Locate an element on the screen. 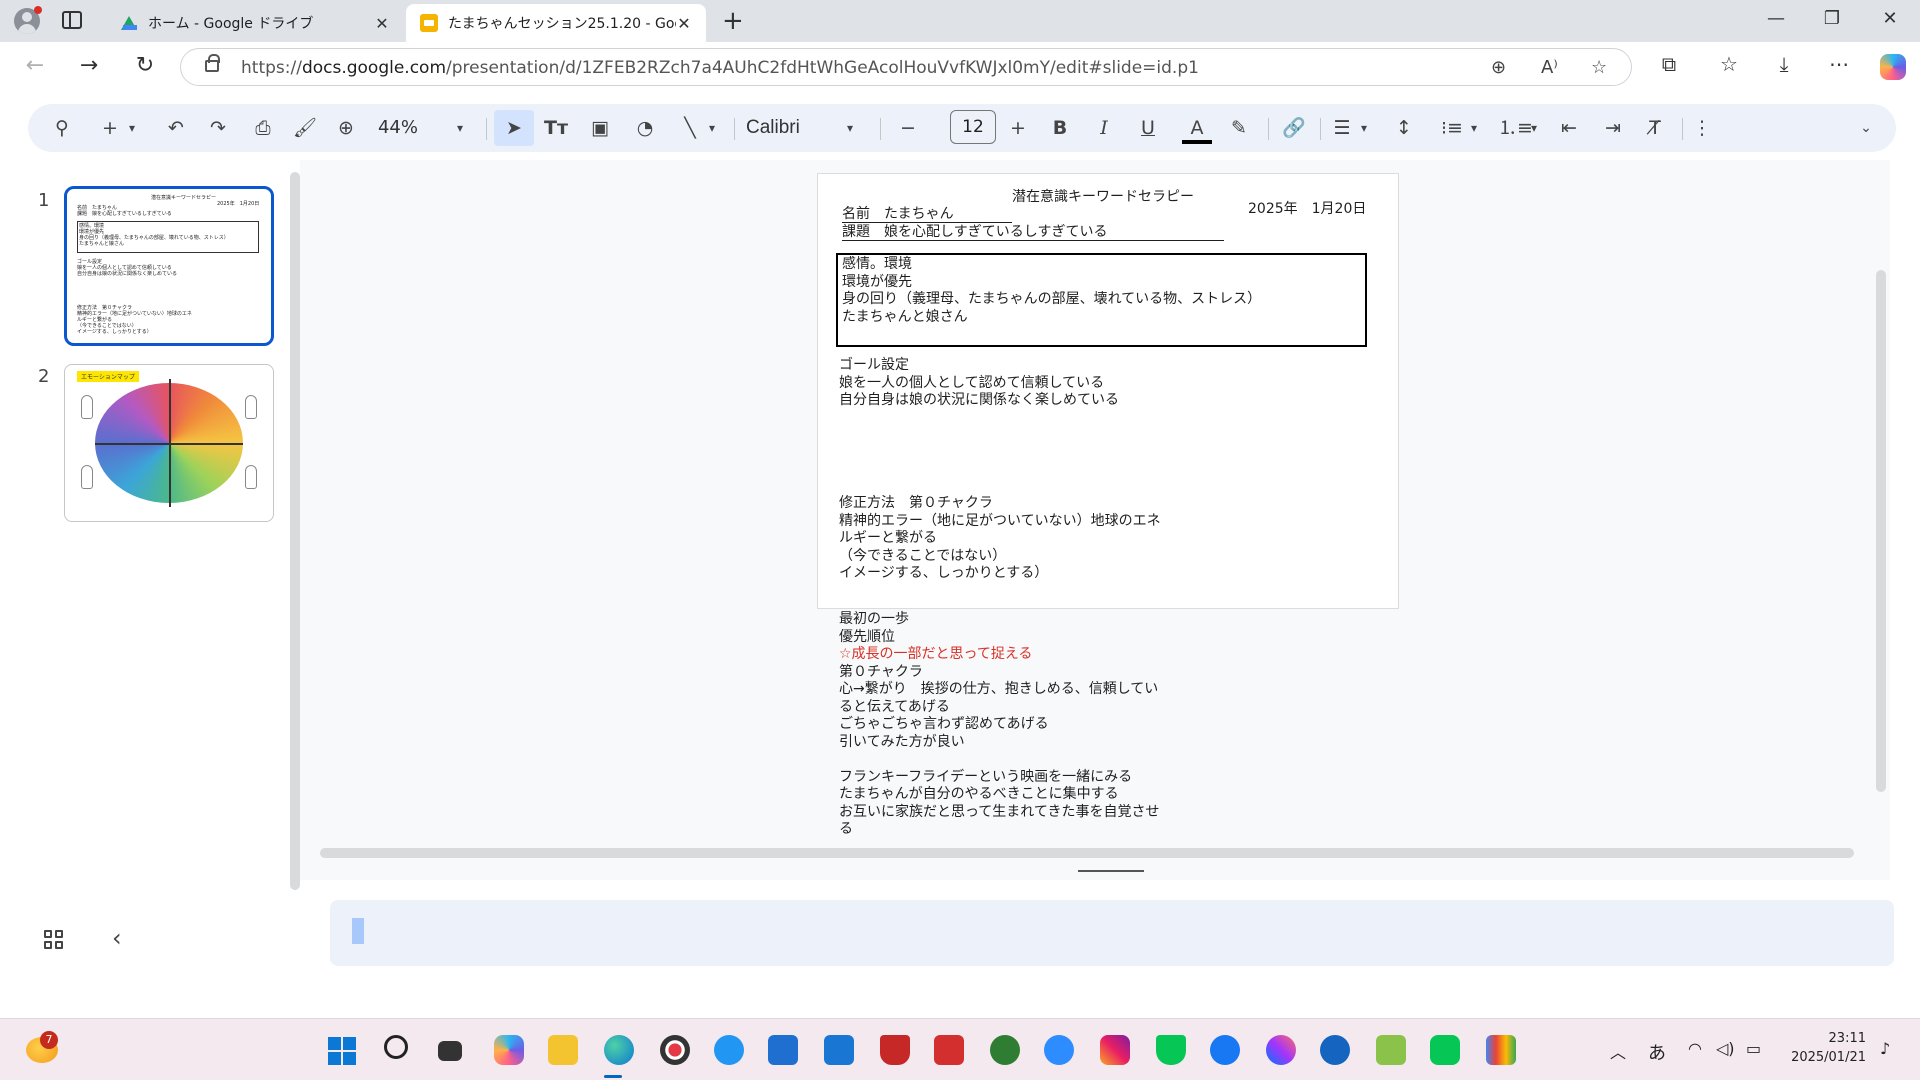  notes-app-icon is located at coordinates (1391, 1050).